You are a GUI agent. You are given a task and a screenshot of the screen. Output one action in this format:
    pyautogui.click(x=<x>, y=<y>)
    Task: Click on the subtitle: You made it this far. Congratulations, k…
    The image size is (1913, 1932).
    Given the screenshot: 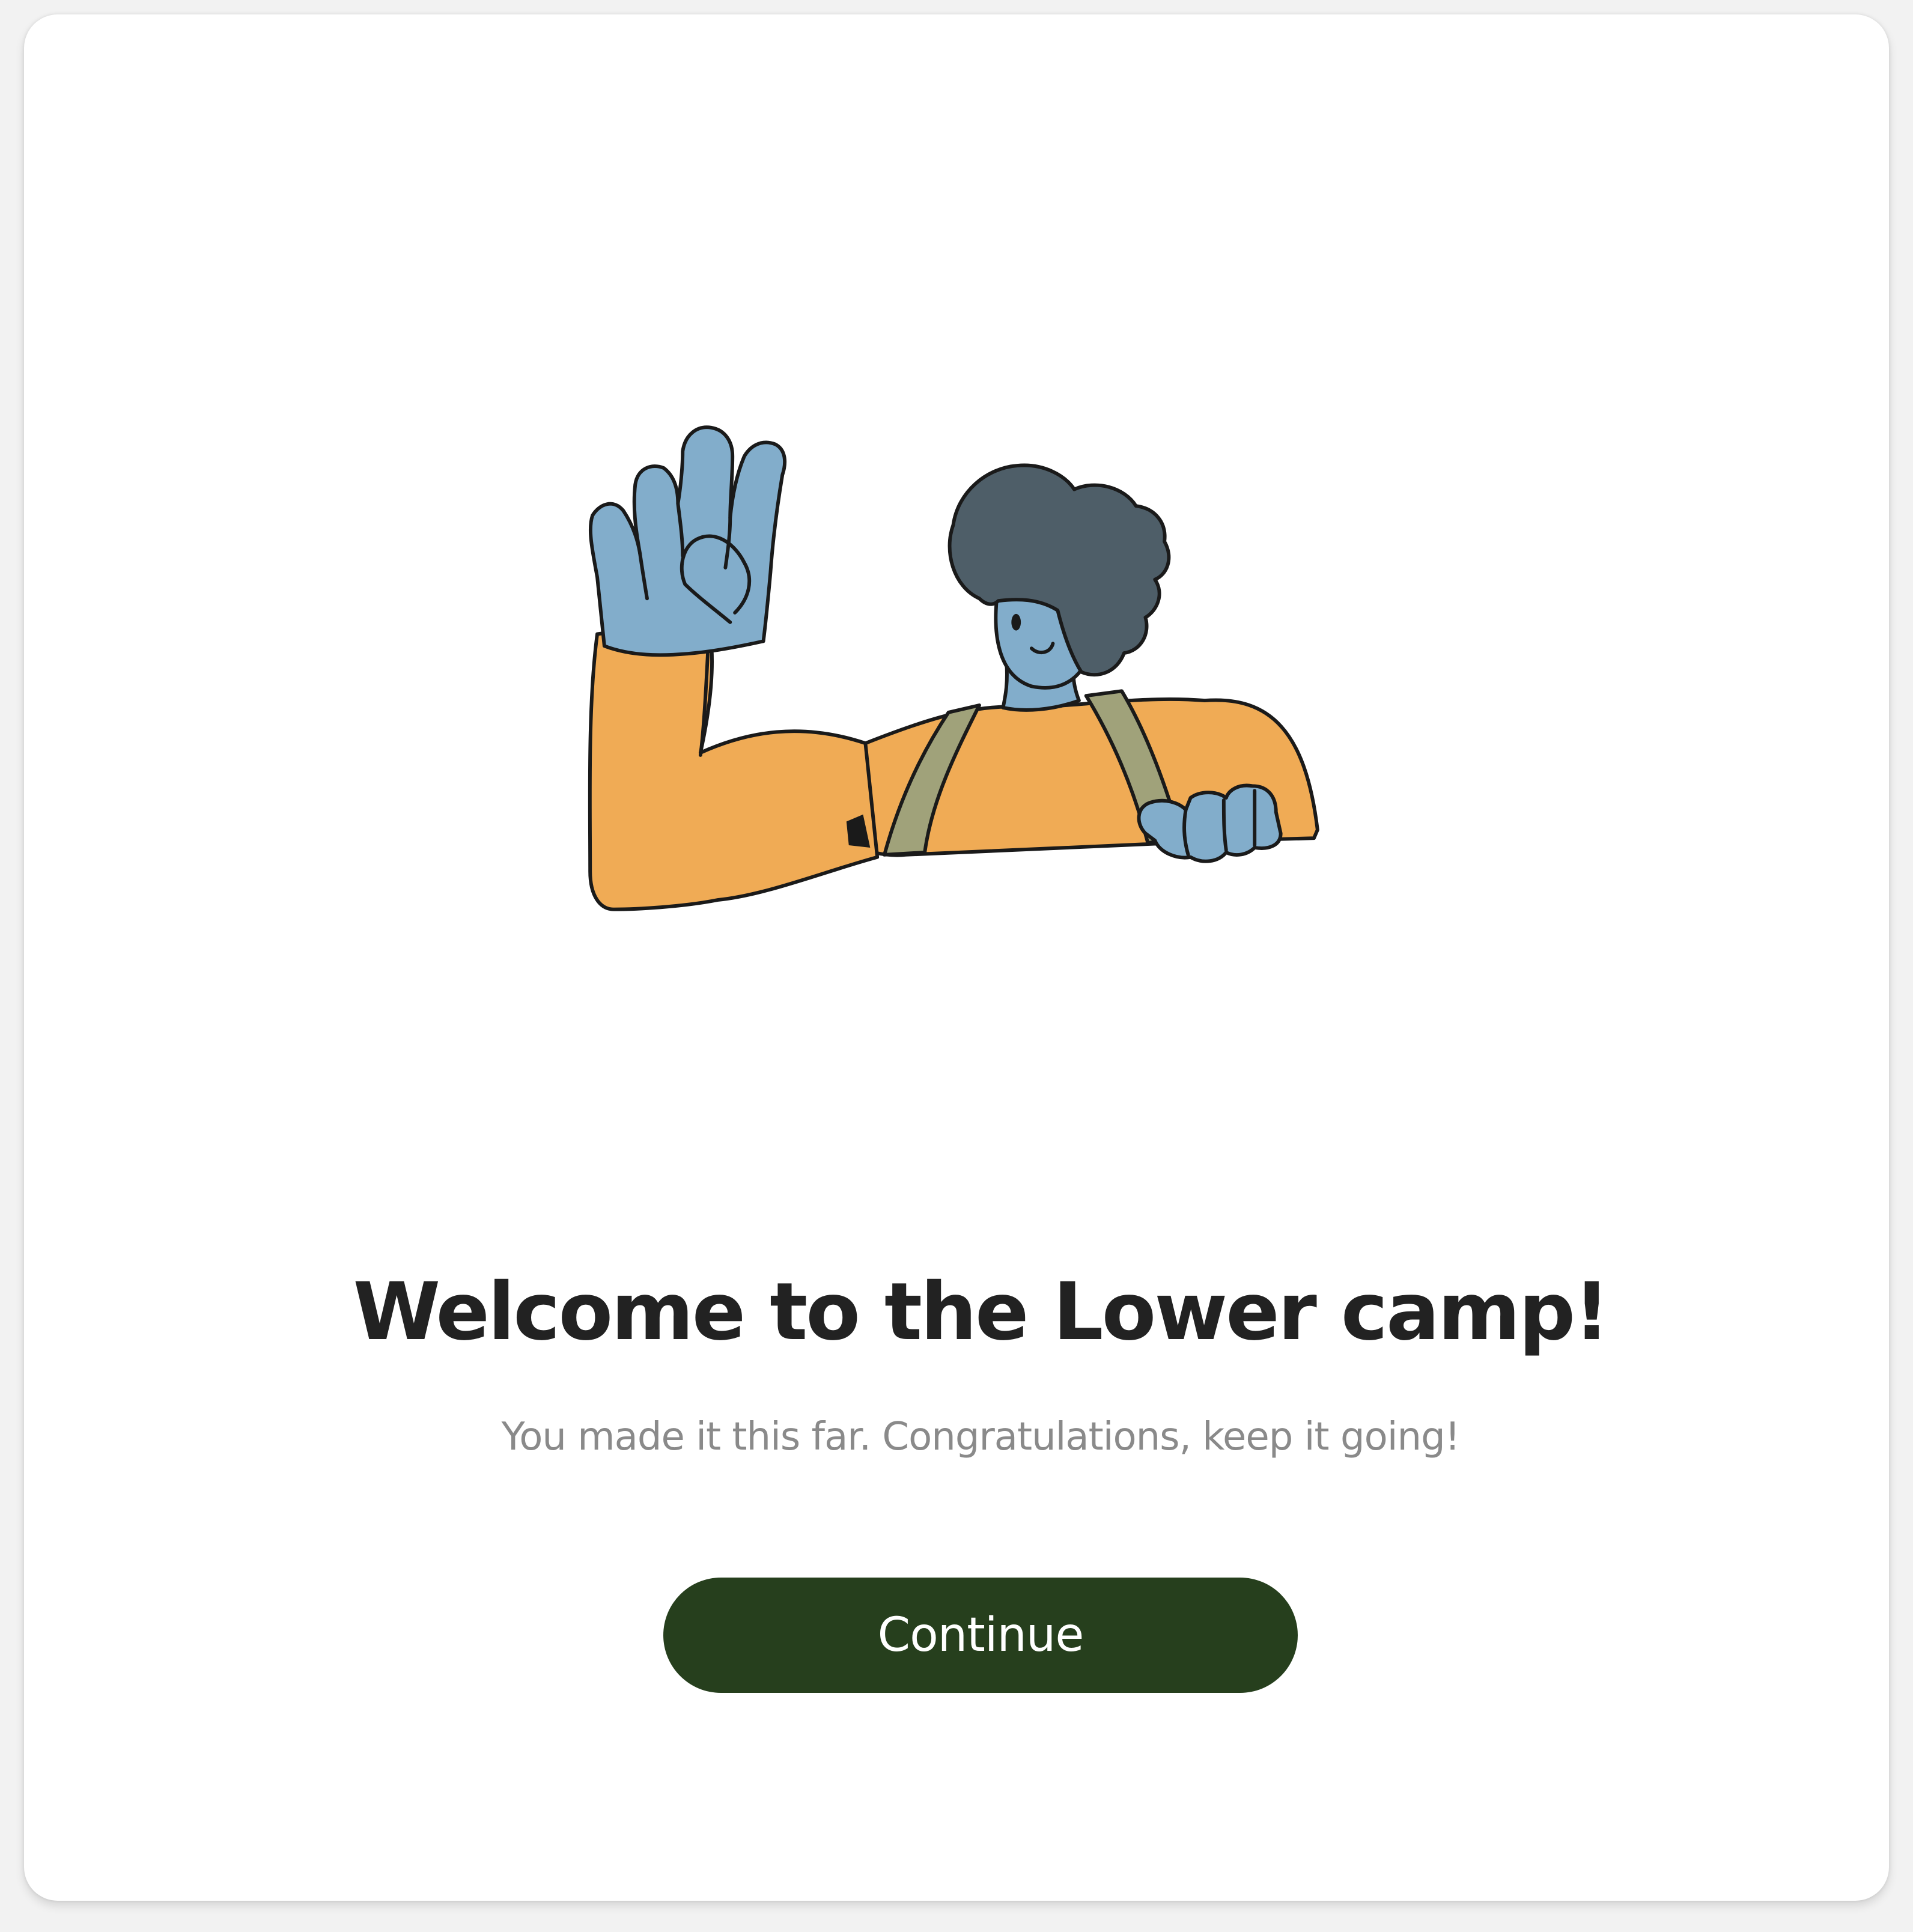 What is the action you would take?
    pyautogui.click(x=981, y=1437)
    